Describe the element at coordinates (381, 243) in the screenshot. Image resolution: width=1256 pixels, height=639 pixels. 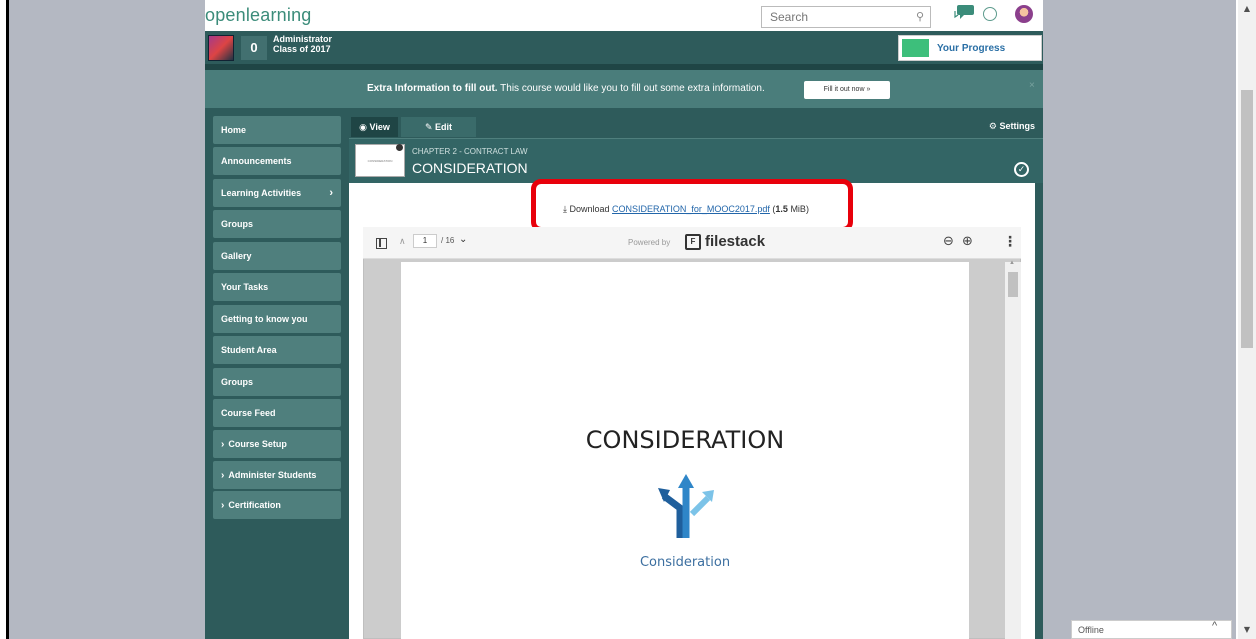
I see `sidebar-toggle-icon` at that location.